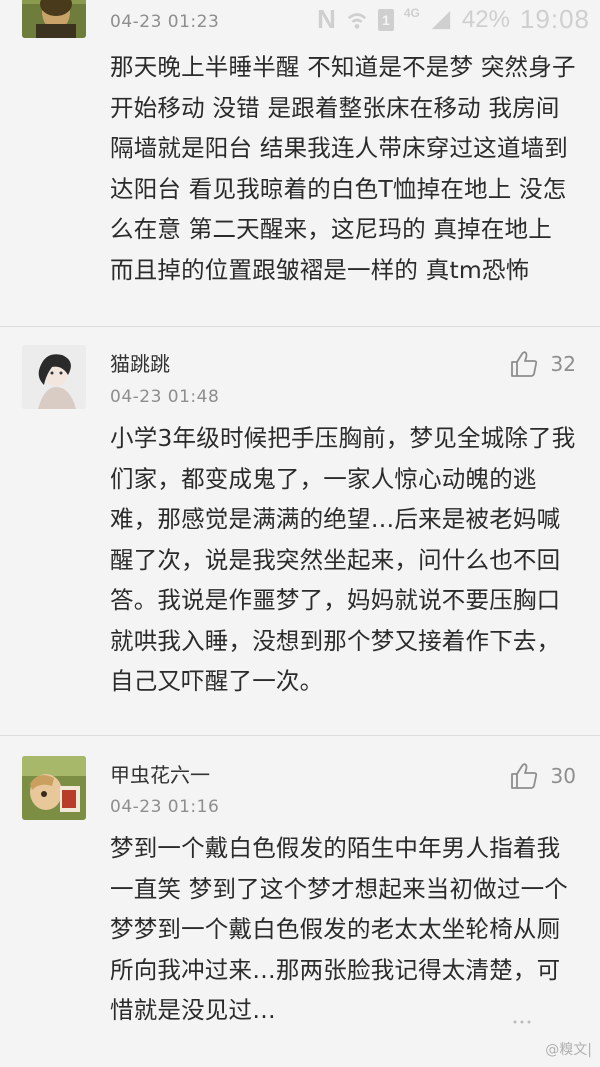 The width and height of the screenshot is (600, 1067). Describe the element at coordinates (300, 19) in the screenshot. I see `status-bar: N 1 4G 42% 19:08` at that location.